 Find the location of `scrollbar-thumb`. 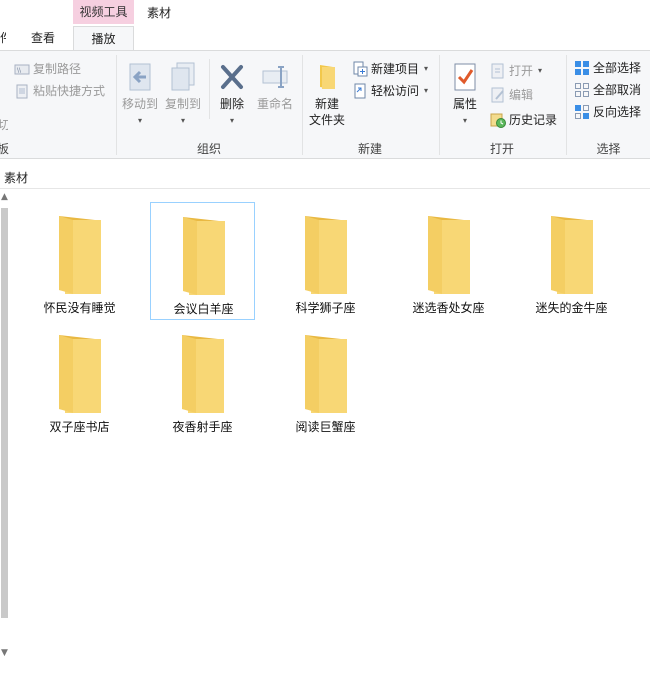

scrollbar-thumb is located at coordinates (4, 413).